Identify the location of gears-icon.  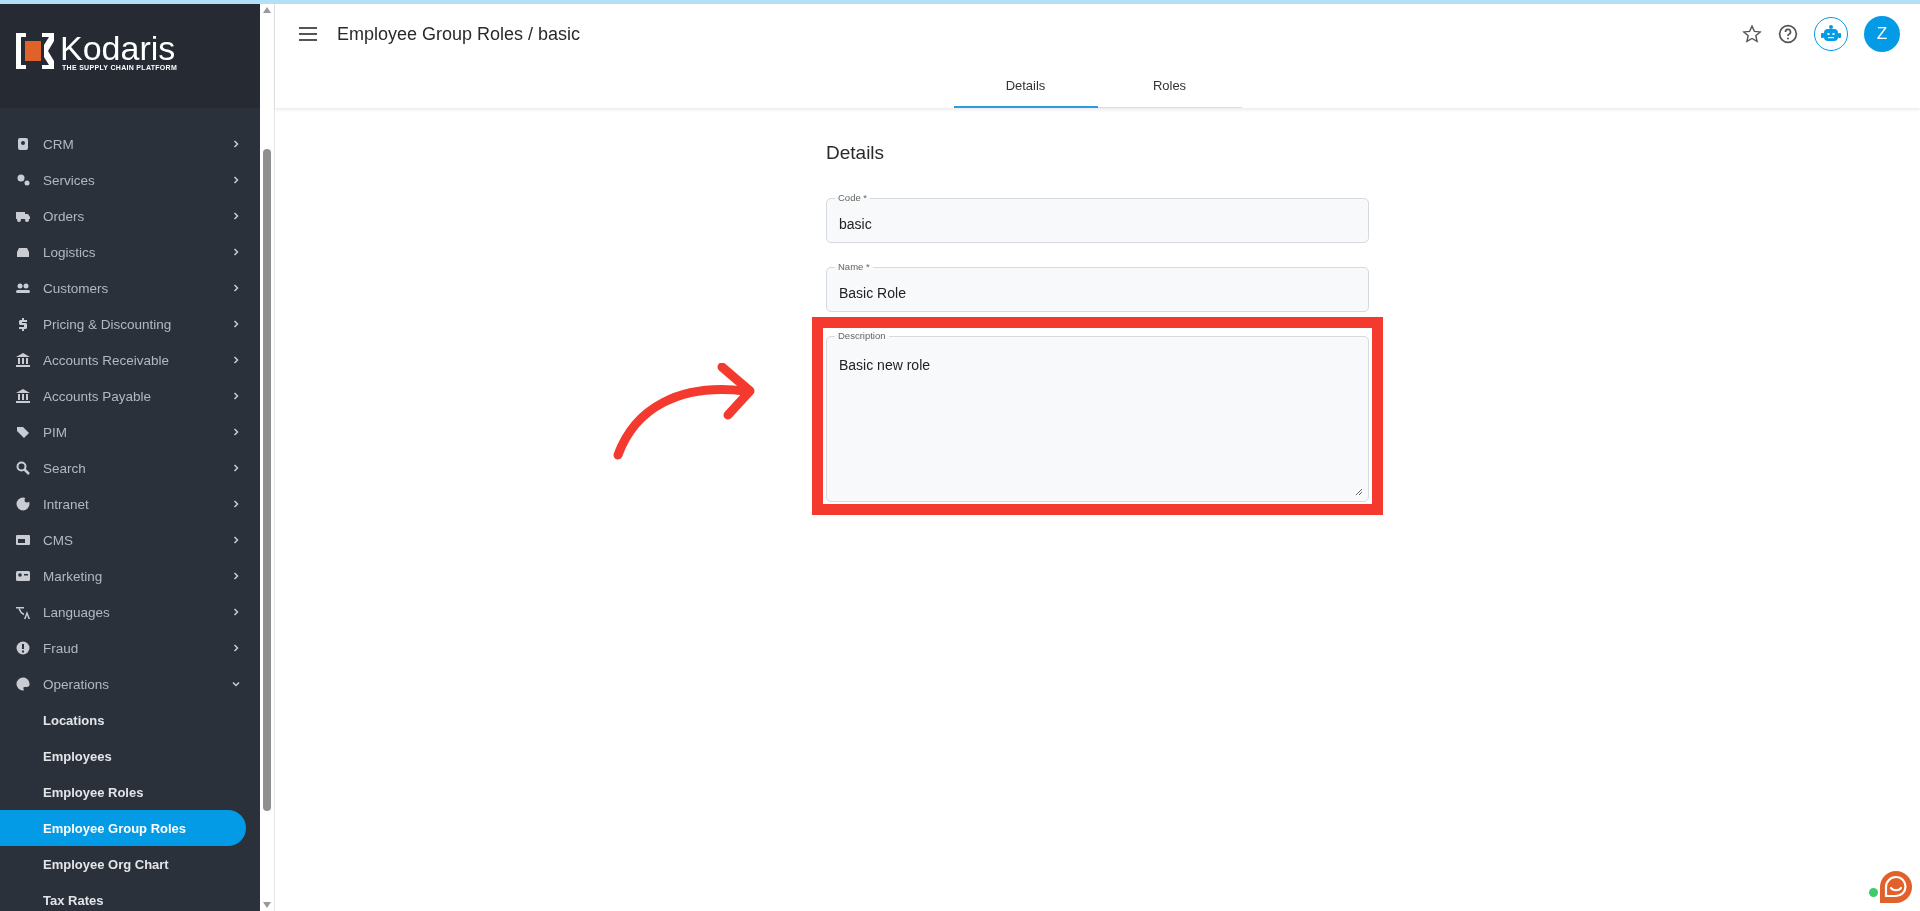
(23, 180).